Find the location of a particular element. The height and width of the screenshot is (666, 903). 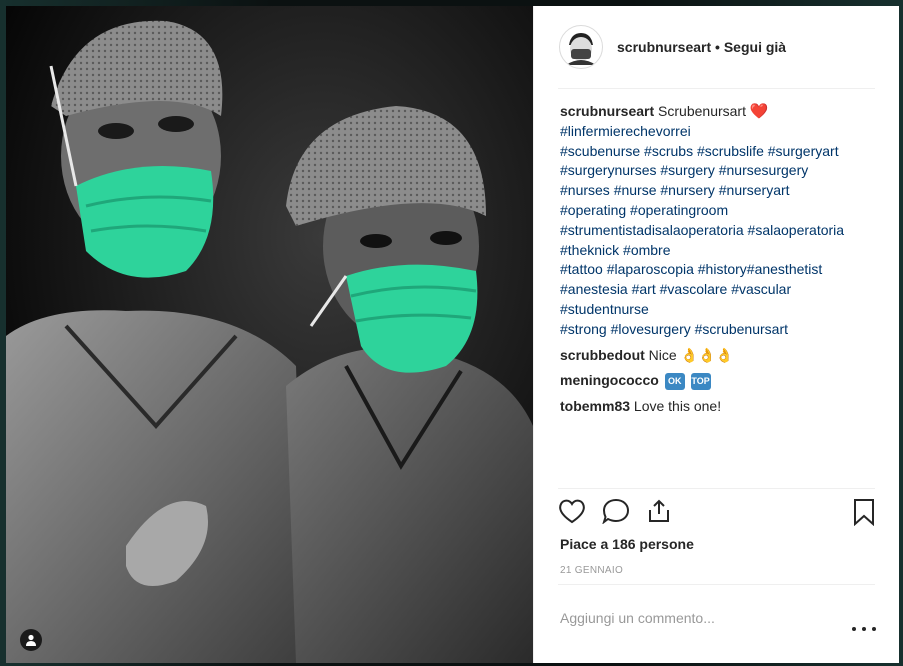

post-date: 21 GENNAIO is located at coordinates (591, 570).